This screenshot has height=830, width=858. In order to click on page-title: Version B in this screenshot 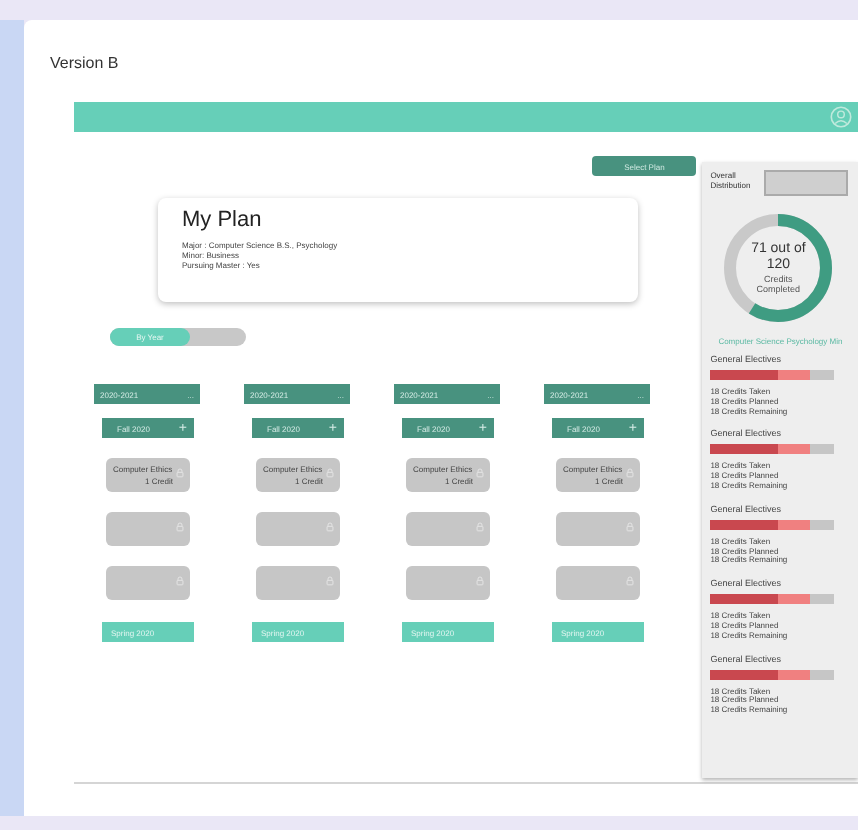, I will do `click(85, 63)`.